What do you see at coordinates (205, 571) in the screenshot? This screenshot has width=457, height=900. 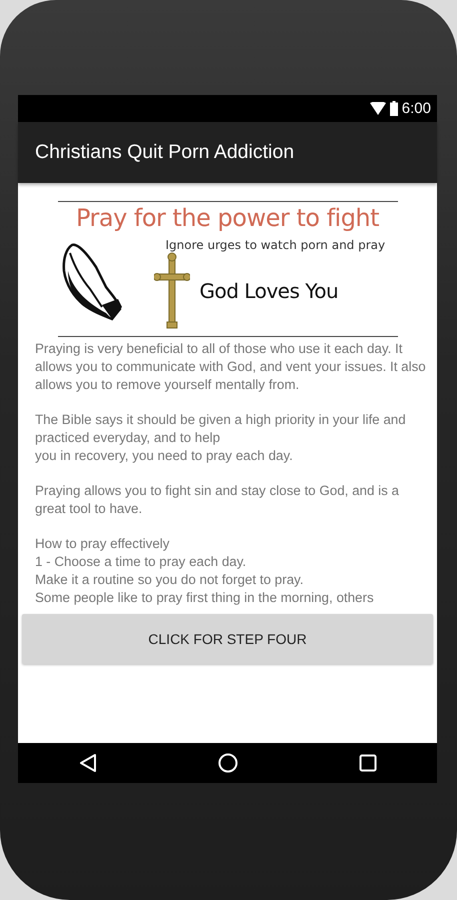 I see `body-paragraph: How to pray effectively 1 - Choose a time to pray each day. Make it a routine so you do not forget to pray. Some people like to pray first thing in the morning, others` at bounding box center [205, 571].